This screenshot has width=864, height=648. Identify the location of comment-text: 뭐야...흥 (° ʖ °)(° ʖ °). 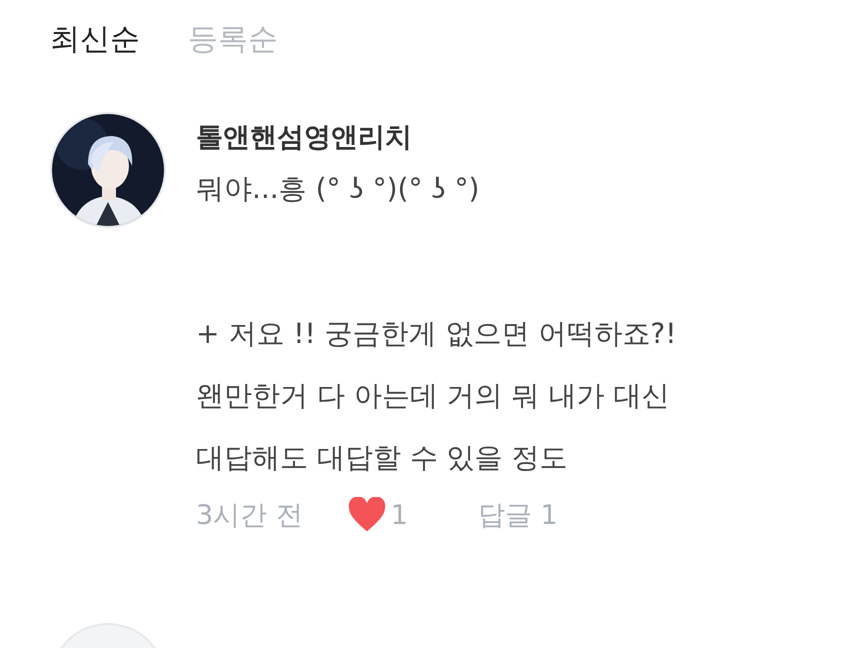
(338, 189).